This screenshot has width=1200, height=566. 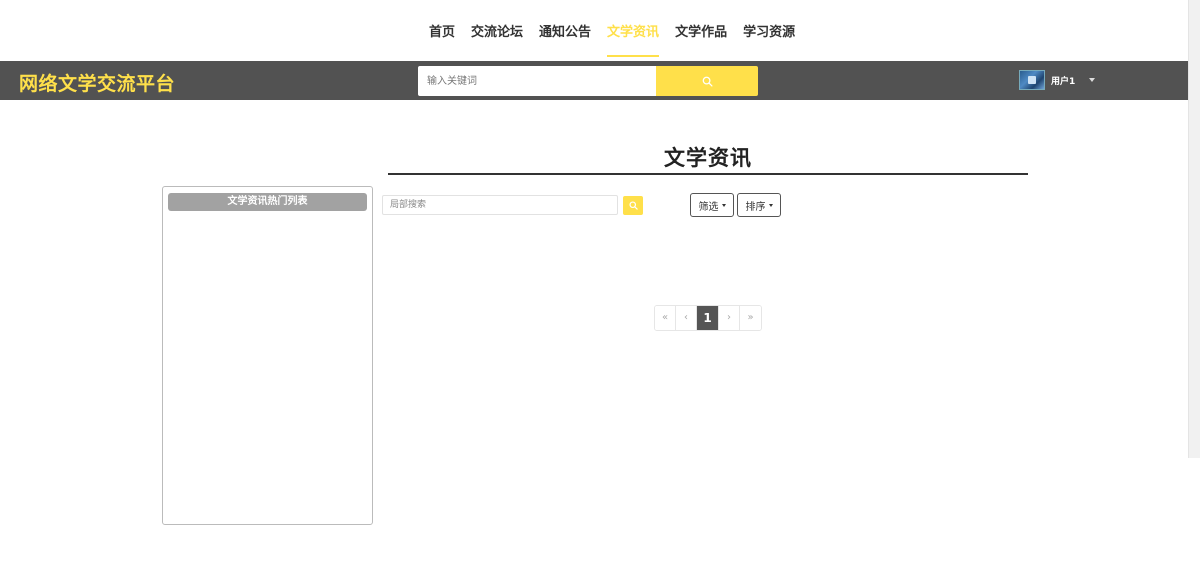 I want to click on sort-dropdown-button: 排序, so click(x=759, y=205).